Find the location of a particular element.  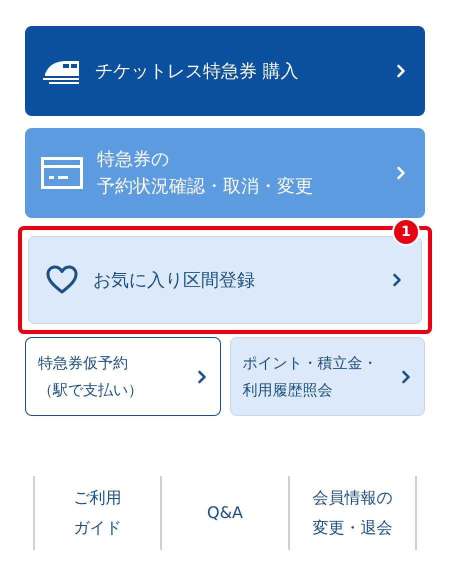

number-badge: 1 is located at coordinates (406, 232).